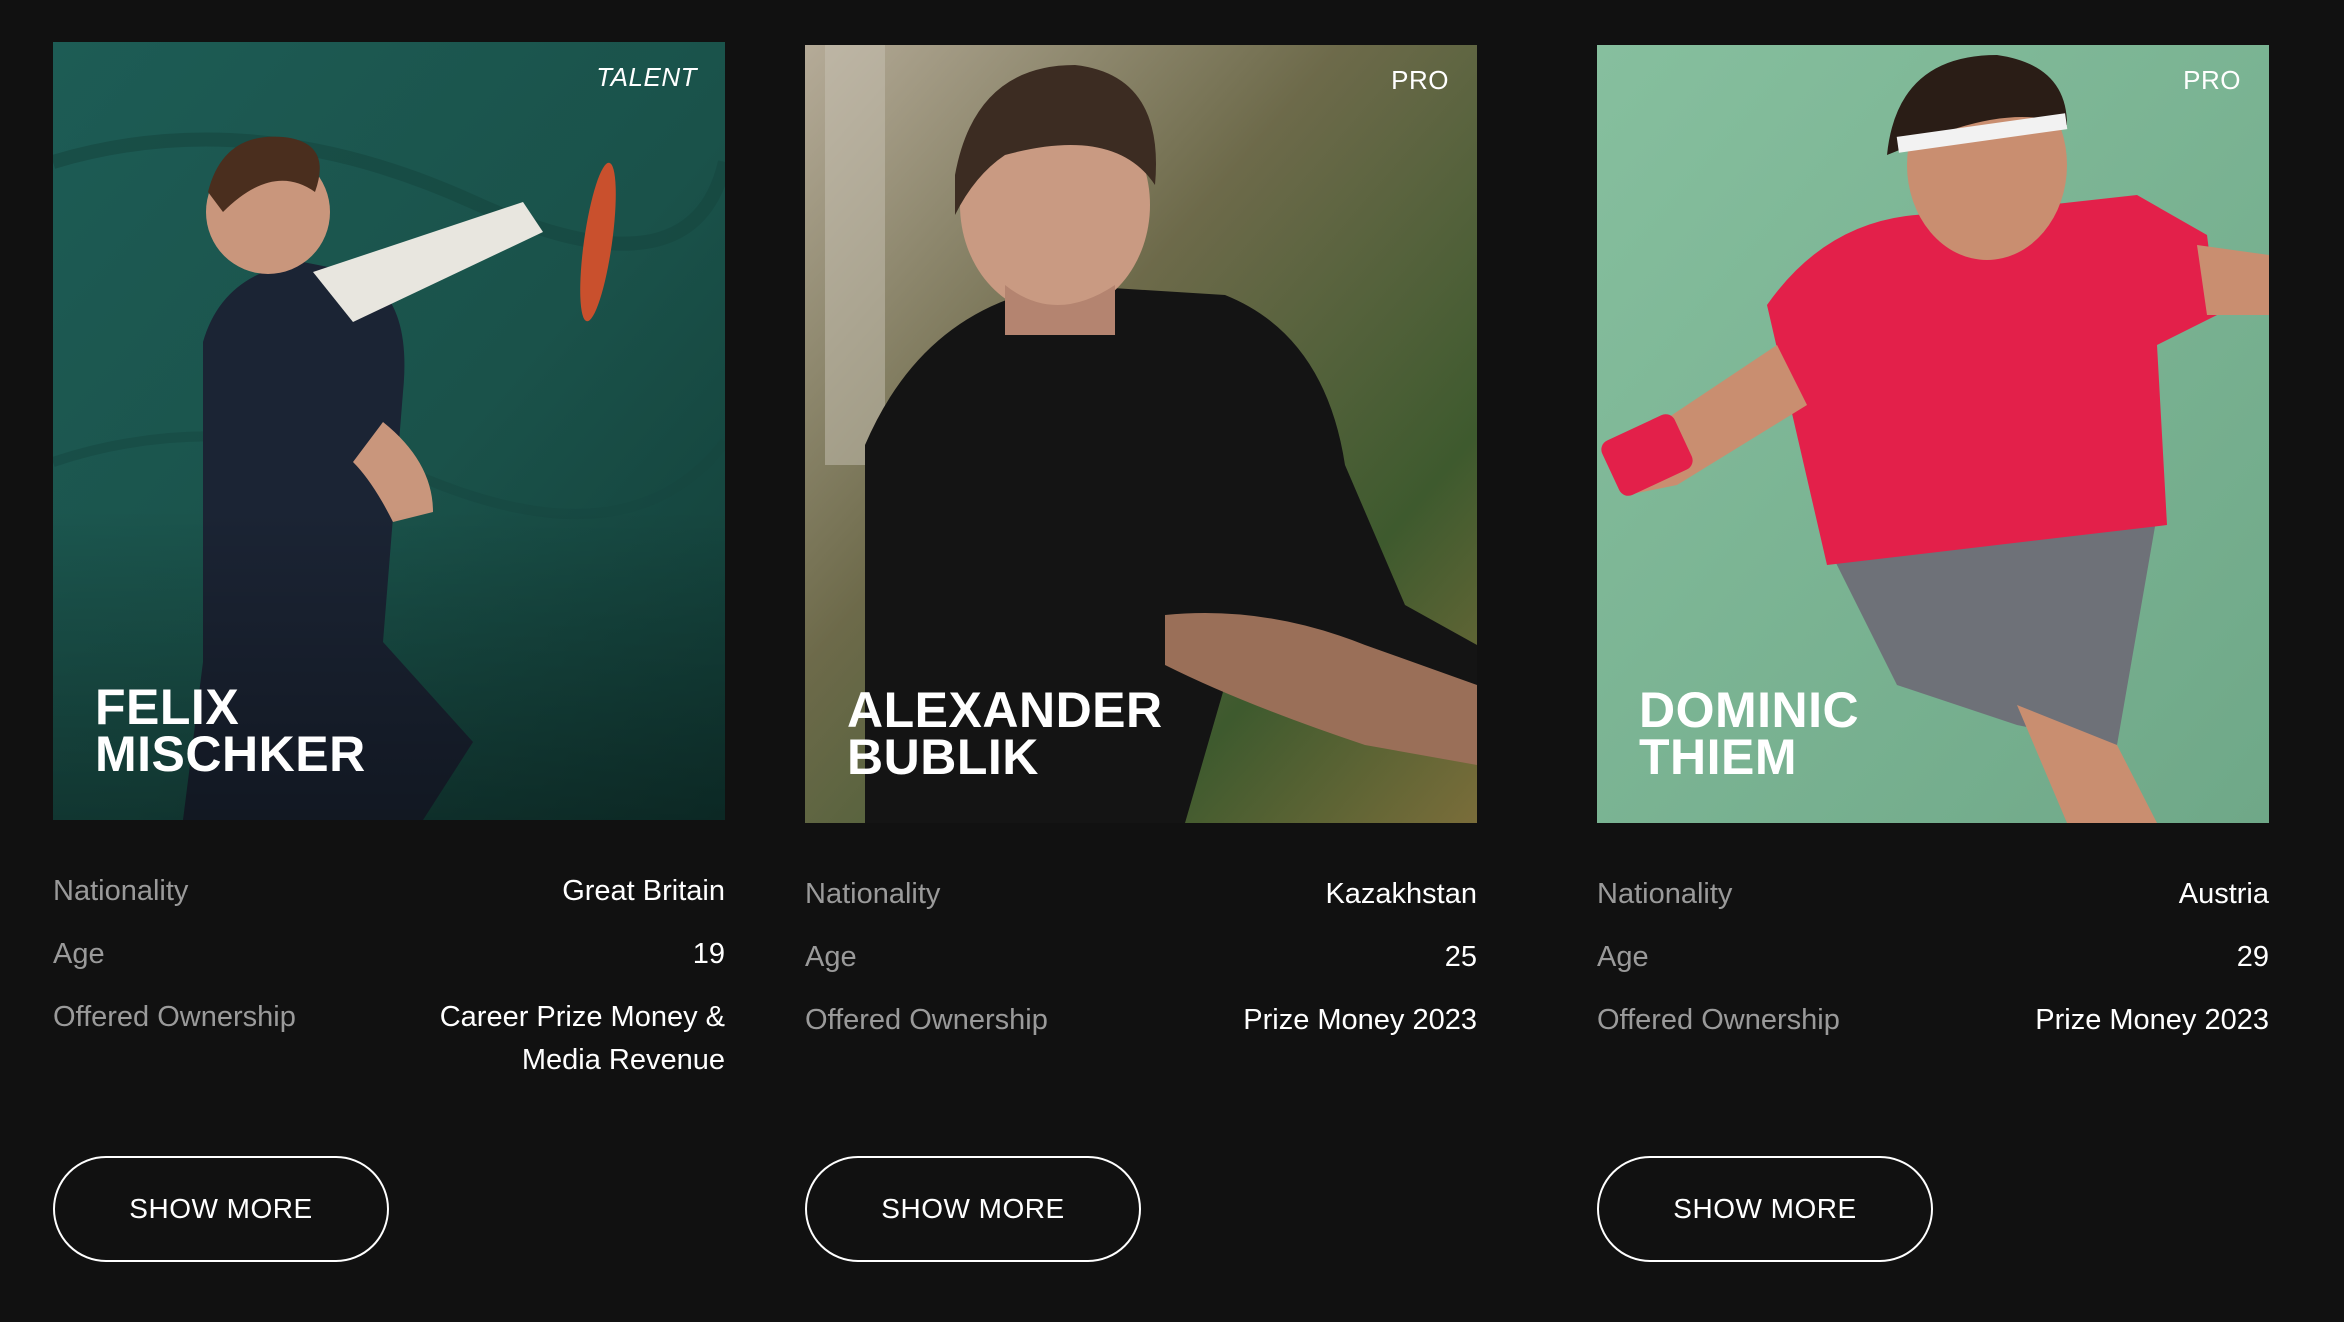 The height and width of the screenshot is (1322, 2344). I want to click on age-value: 25, so click(1460, 957).